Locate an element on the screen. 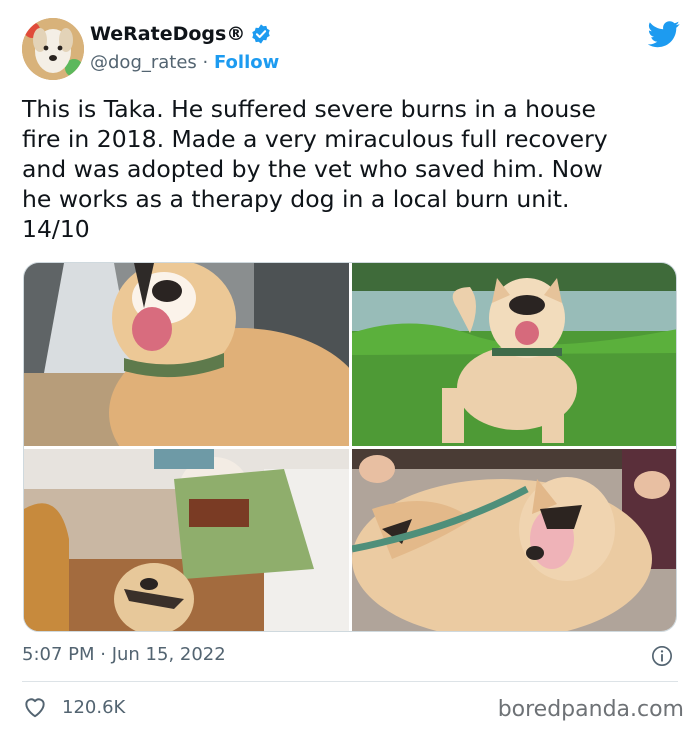 Image resolution: width=700 pixels, height=733 pixels. heart-icon is located at coordinates (35, 707).